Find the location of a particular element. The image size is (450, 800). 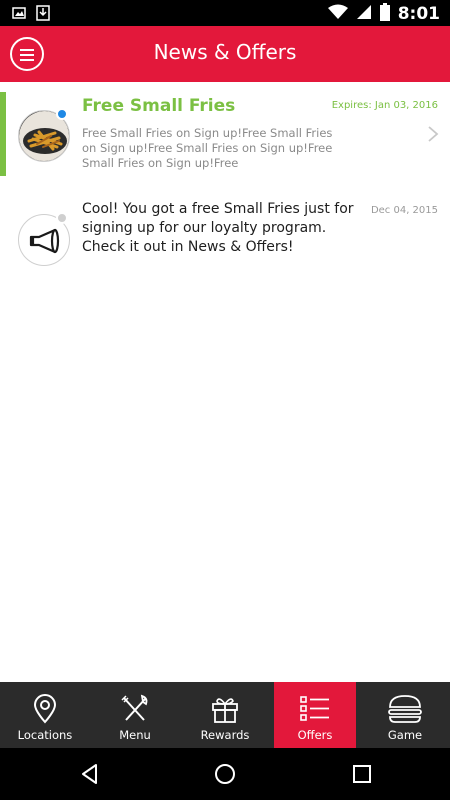

nav-label: Offers is located at coordinates (315, 735).